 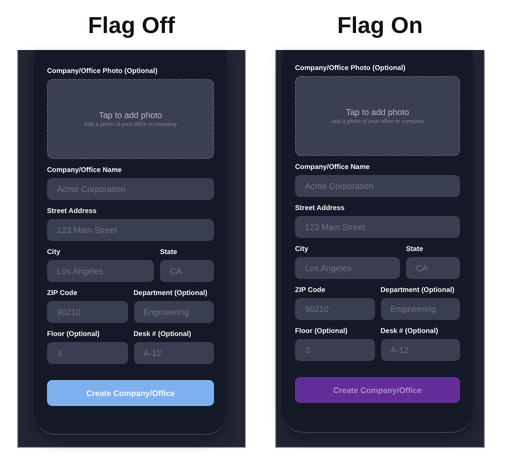 I want to click on panel-title: Flag Off, so click(x=131, y=25).